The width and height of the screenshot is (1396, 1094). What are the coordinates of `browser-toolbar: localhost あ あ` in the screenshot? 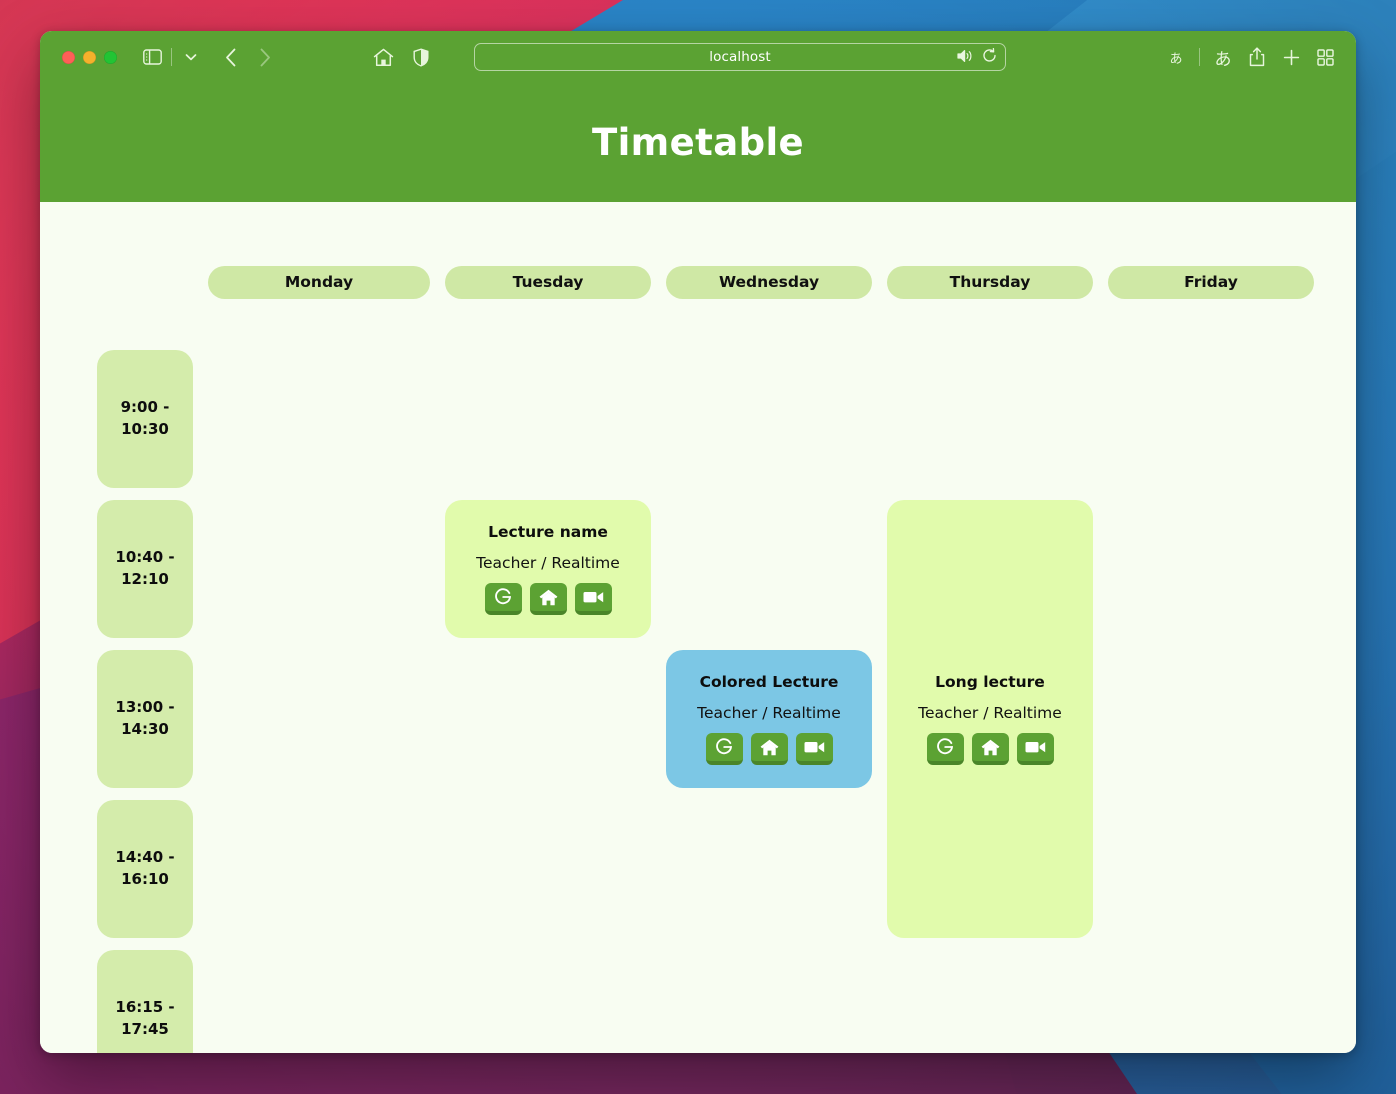 It's located at (698, 57).